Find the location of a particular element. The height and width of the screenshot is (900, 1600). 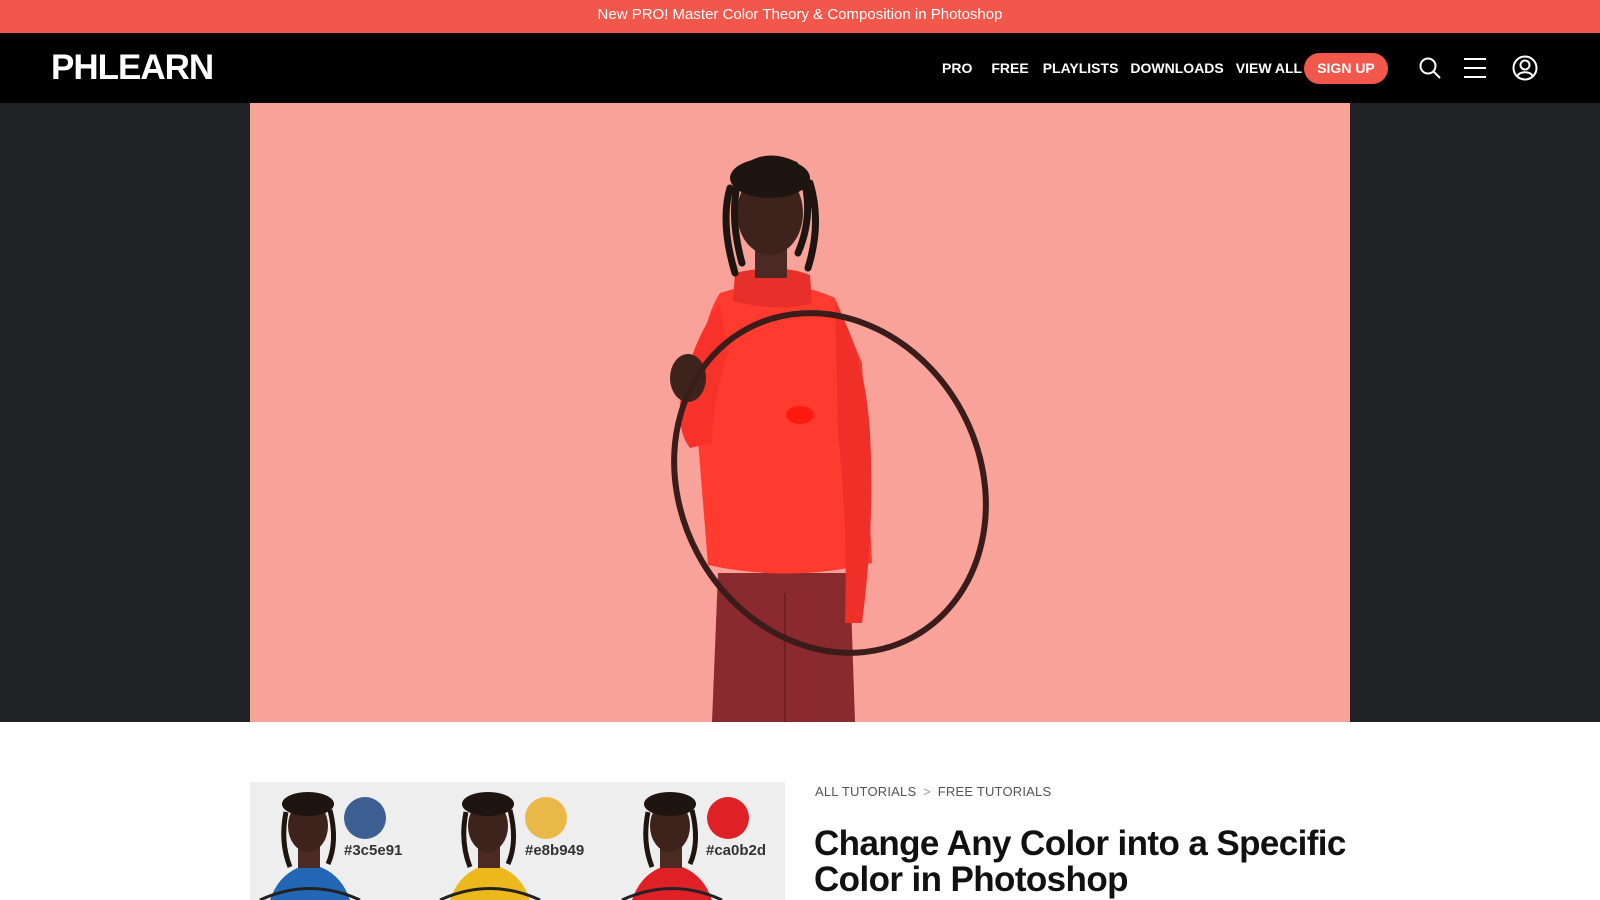

account-button is located at coordinates (1525, 68).